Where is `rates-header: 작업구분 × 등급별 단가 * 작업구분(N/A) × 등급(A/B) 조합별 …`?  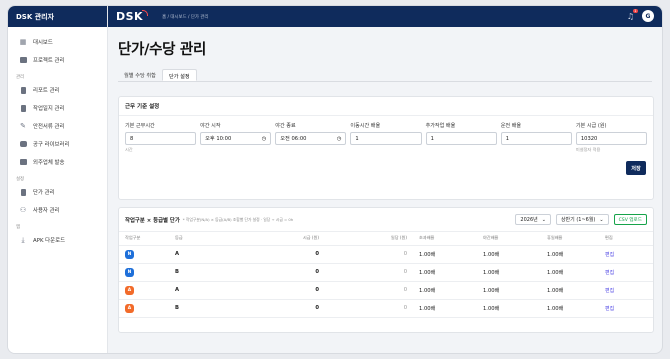 rates-header: 작업구분 × 등급별 단가 * 작업구분(N/A) × 등급(A/B) 조합별 … is located at coordinates (386, 220).